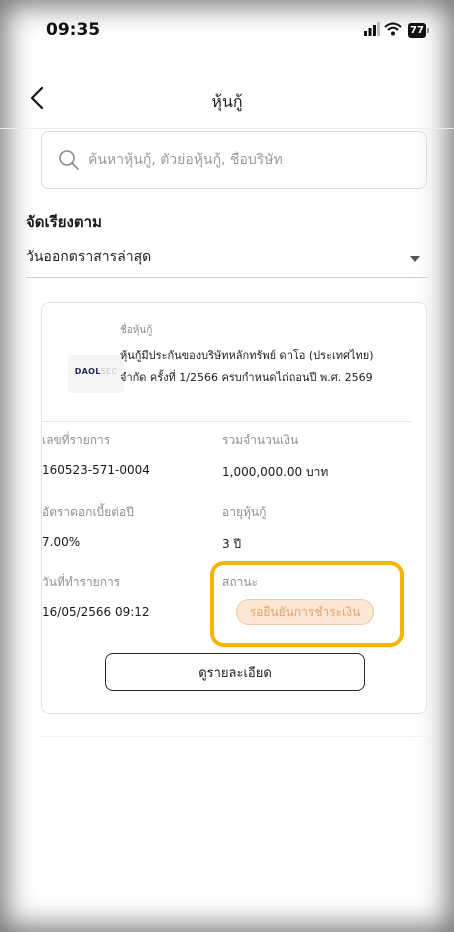 The image size is (454, 932). Describe the element at coordinates (69, 160) in the screenshot. I see `search-icon` at that location.